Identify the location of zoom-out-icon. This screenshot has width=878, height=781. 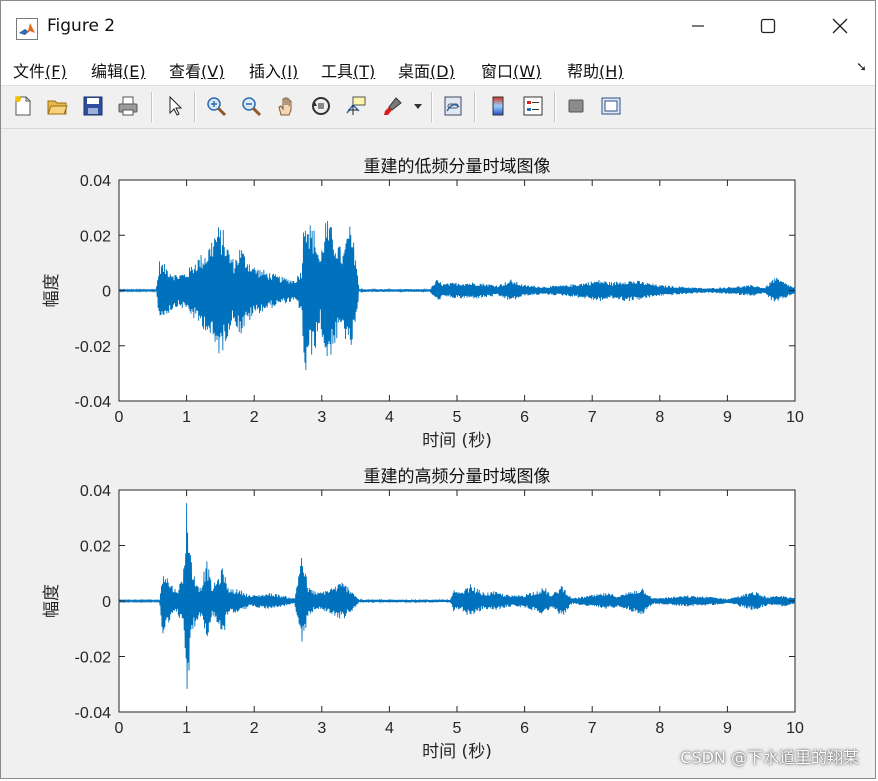
(252, 107).